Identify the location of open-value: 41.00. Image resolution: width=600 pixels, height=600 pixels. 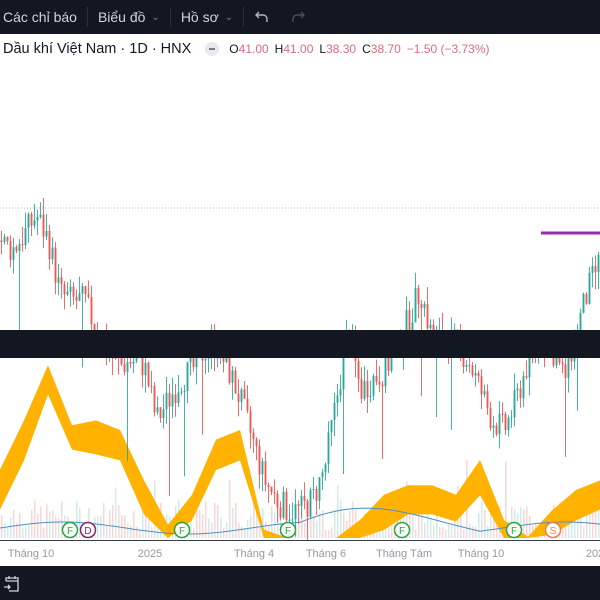
(253, 49).